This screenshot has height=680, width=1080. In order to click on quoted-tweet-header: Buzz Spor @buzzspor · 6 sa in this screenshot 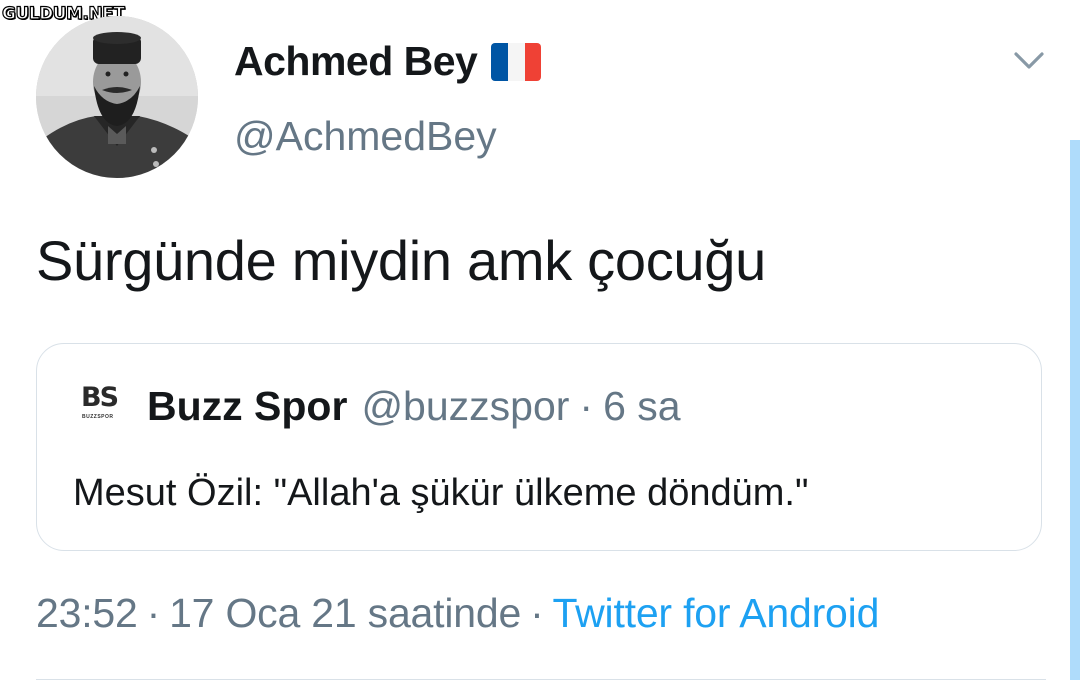, I will do `click(414, 406)`.